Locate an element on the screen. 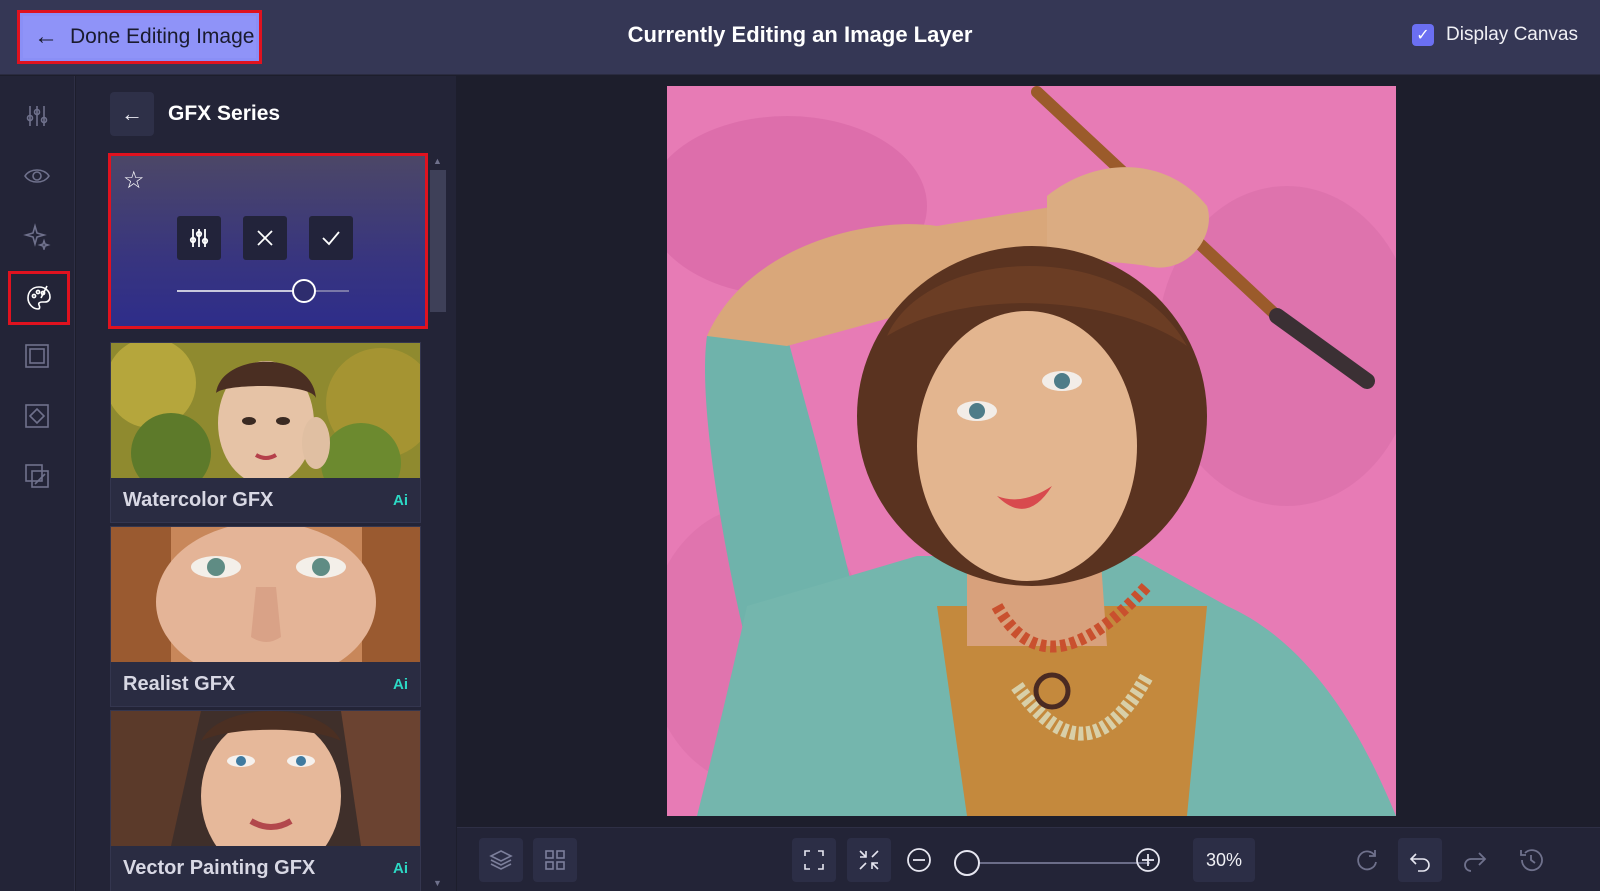 Image resolution: width=1600 pixels, height=891 pixels. redo-button is located at coordinates (1475, 860).